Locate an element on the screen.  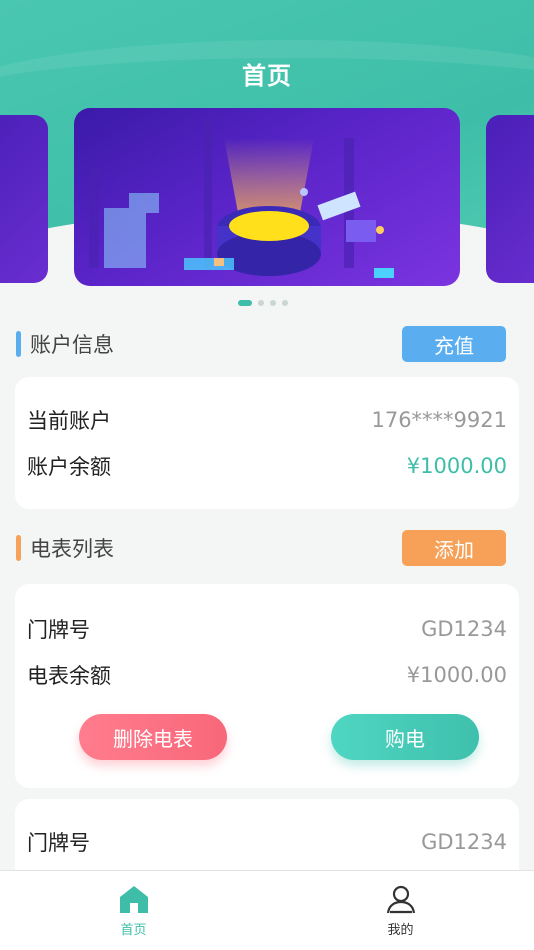
tab-mine-label: 我的 is located at coordinates (400, 930).